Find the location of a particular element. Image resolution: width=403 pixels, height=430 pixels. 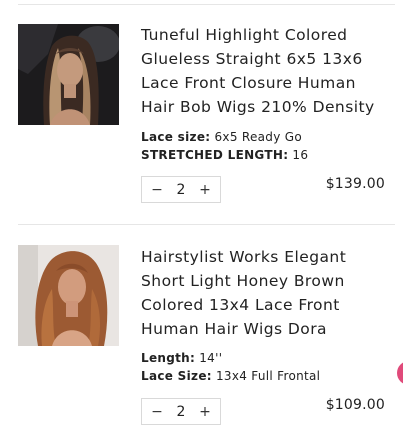

product-image-graphic is located at coordinates (68, 295).